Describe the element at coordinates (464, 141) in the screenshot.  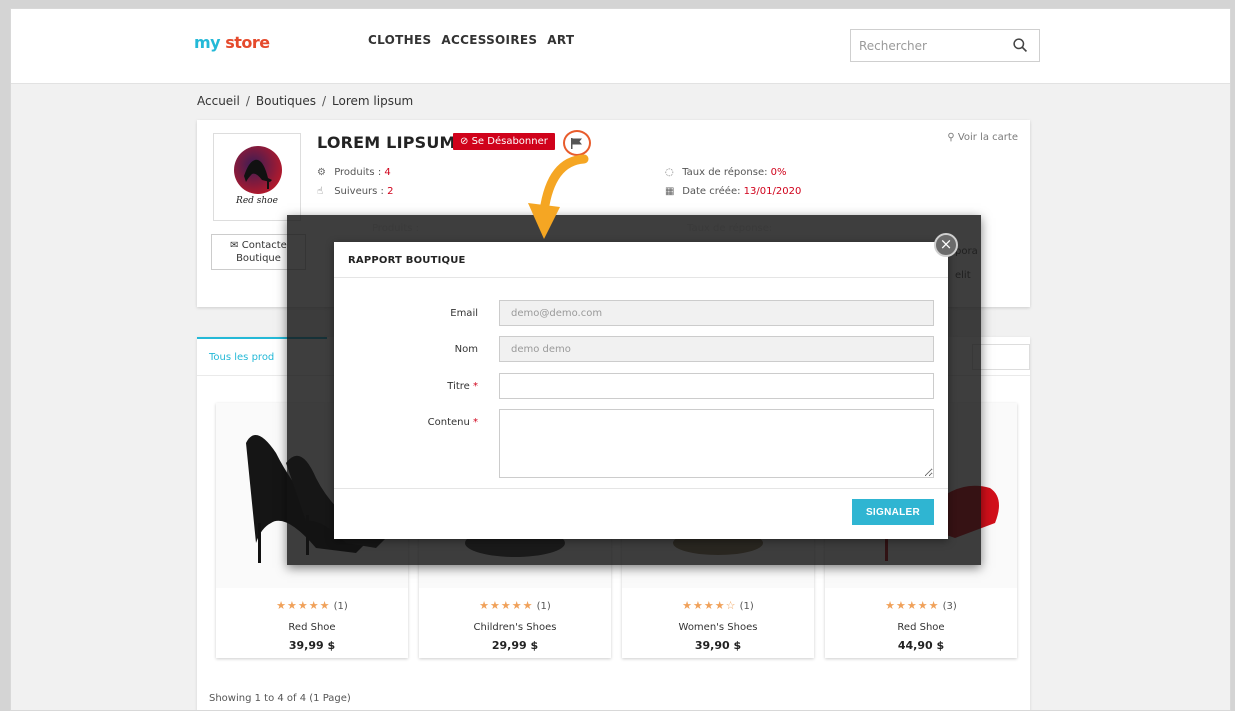
I see `ban-icon: ⊘` at that location.